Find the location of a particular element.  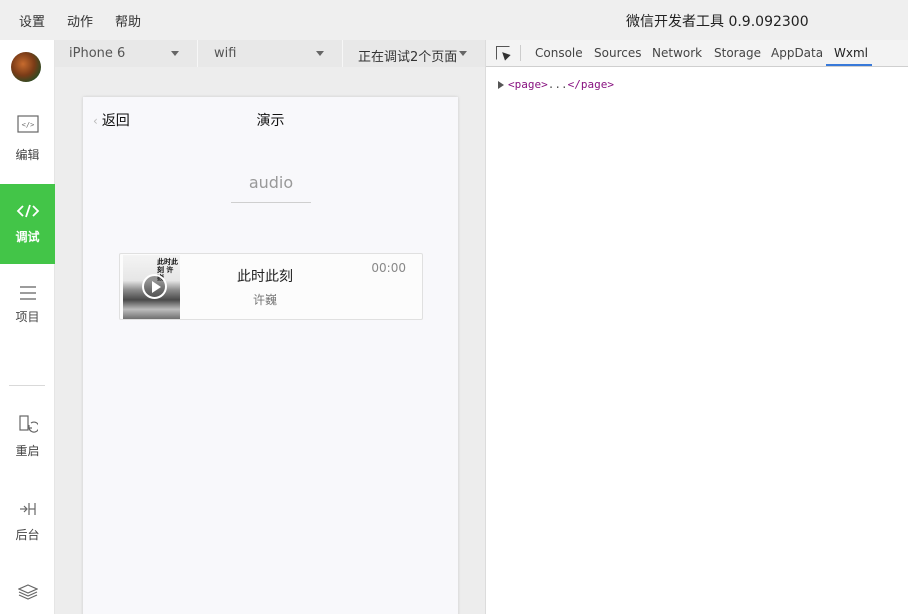

code-editor-icon: </> is located at coordinates (27, 126).